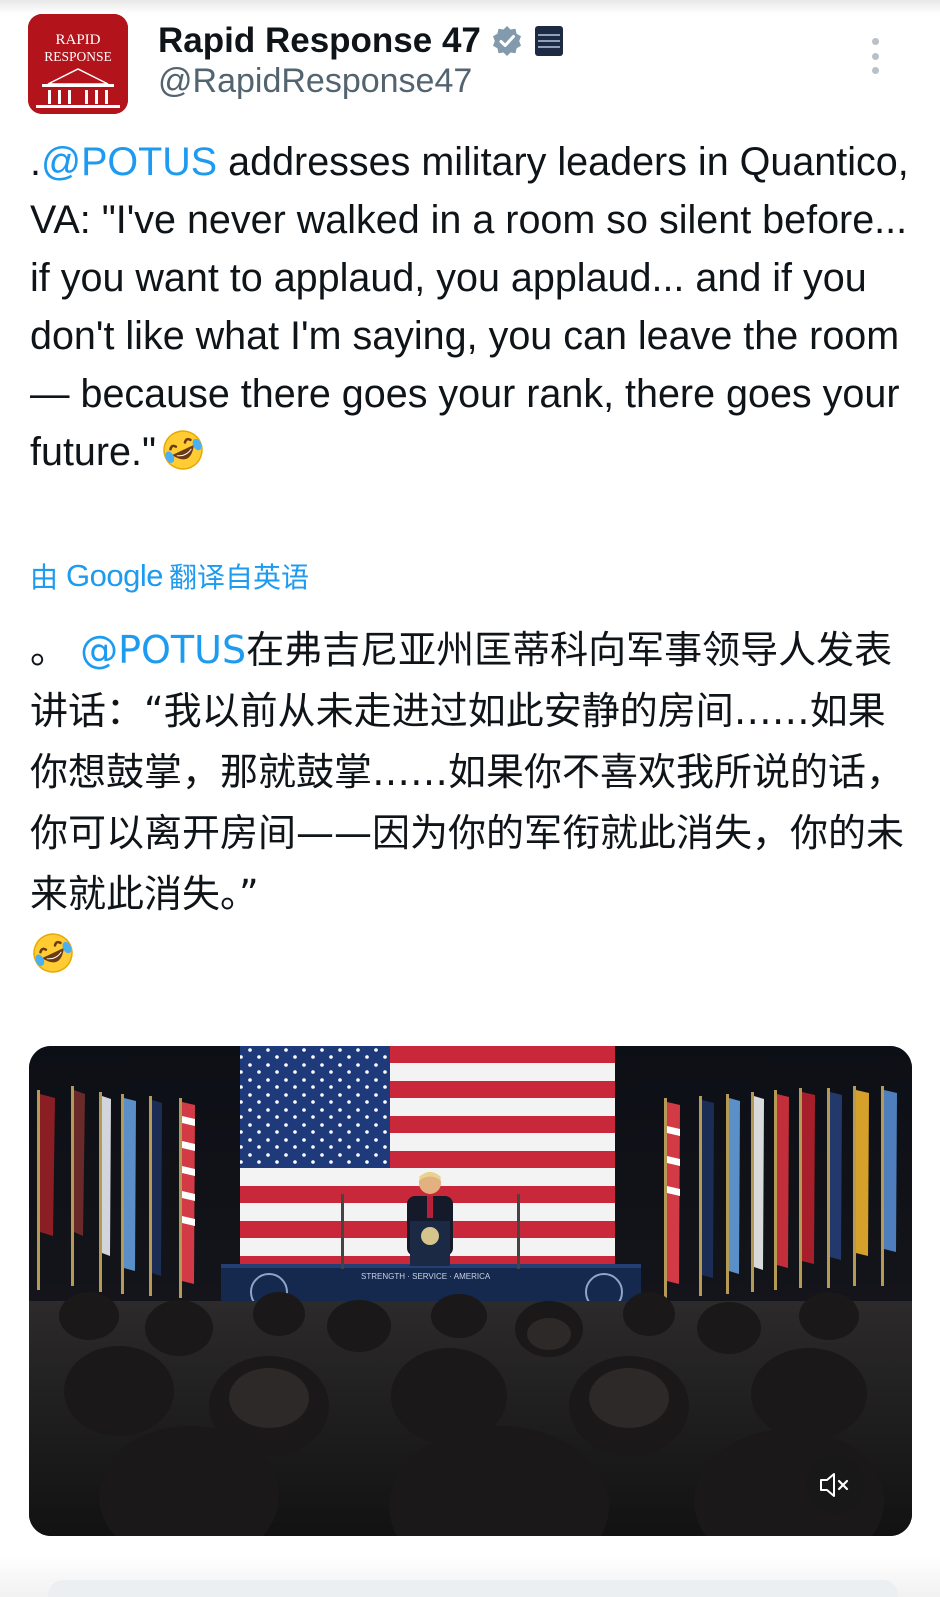 The height and width of the screenshot is (1597, 940). I want to click on translation-prefix: 由, so click(44, 577).